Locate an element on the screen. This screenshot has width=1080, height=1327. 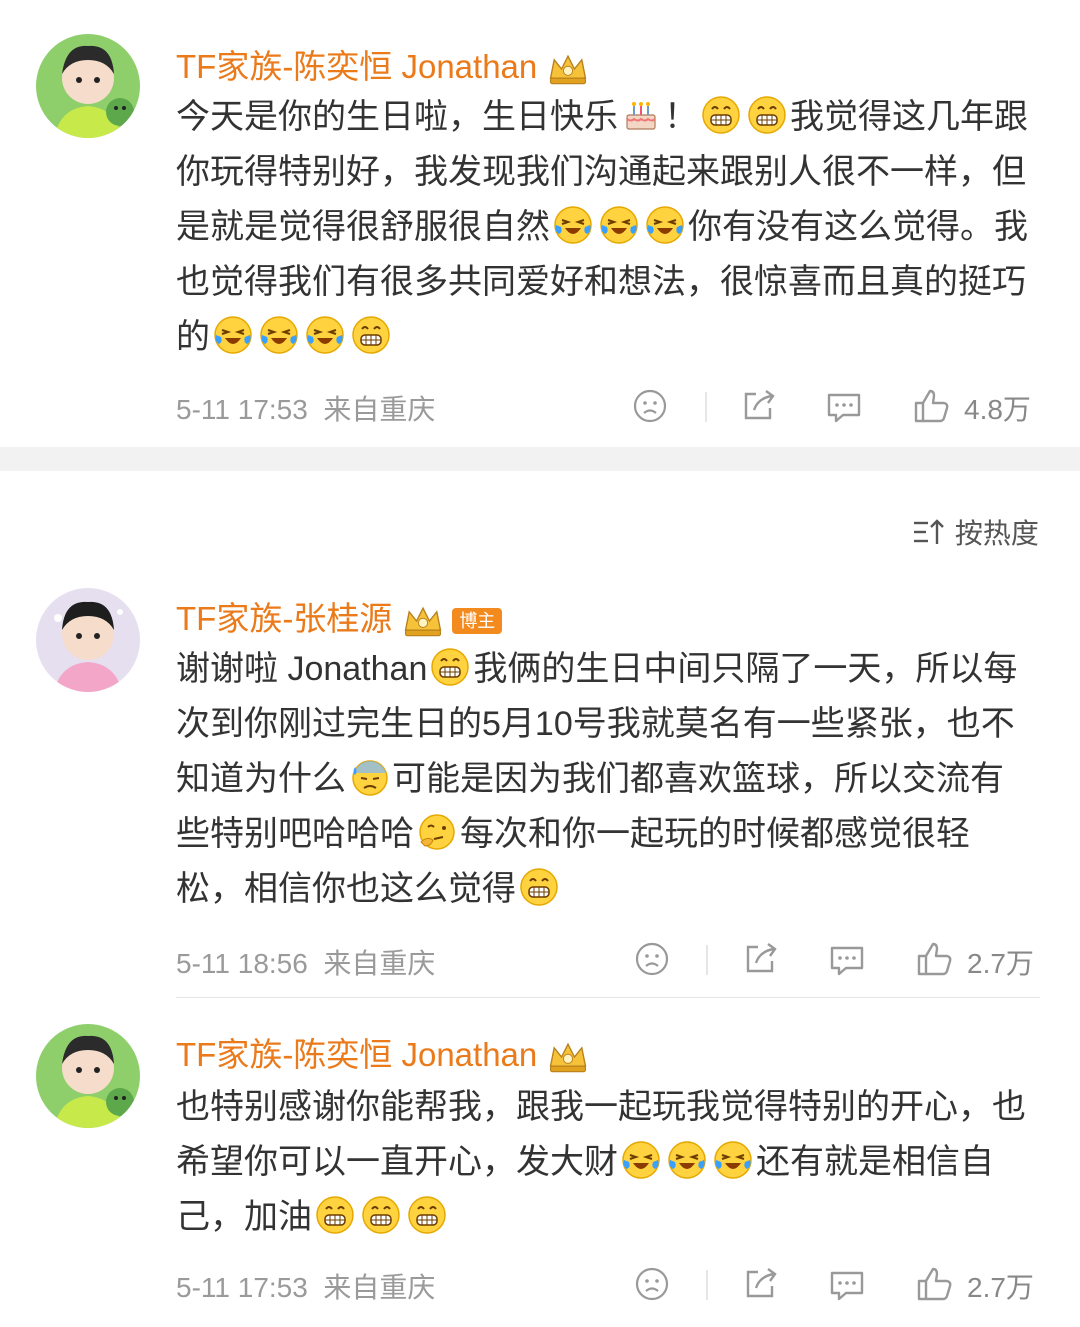
cake-emoji is located at coordinates (641, 115).